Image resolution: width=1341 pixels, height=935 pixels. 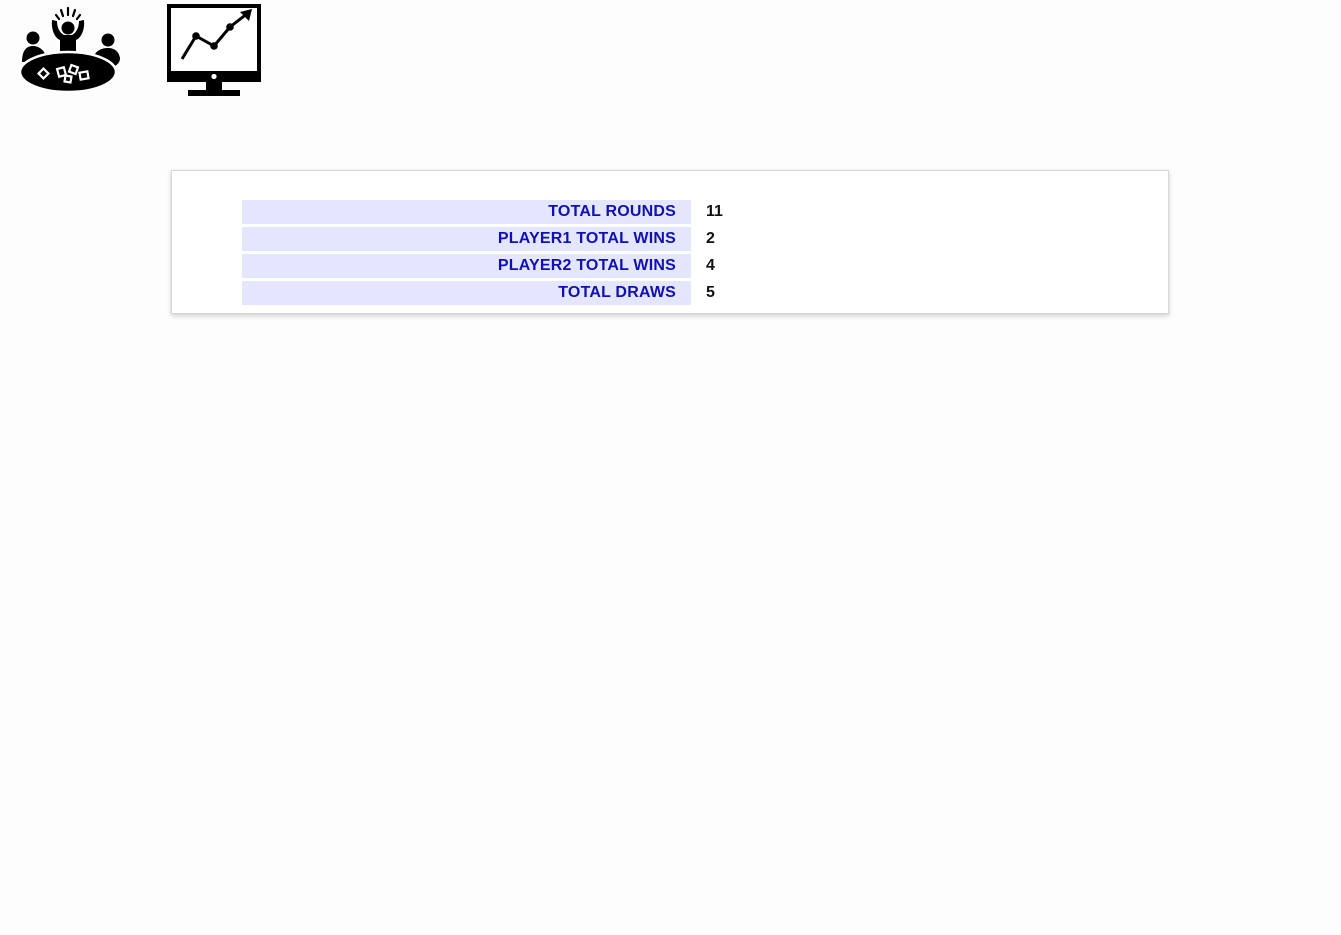 I want to click on stat-value: 5, so click(x=710, y=292).